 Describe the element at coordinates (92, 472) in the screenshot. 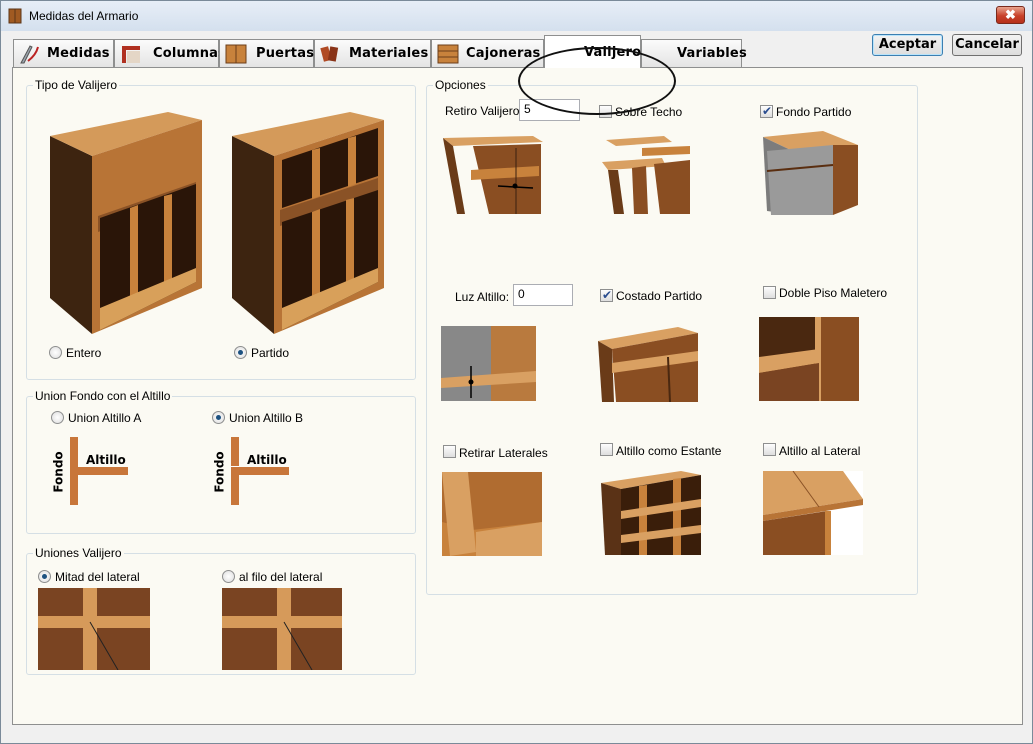

I see `union-a-diagram: Altillo Fondo` at that location.